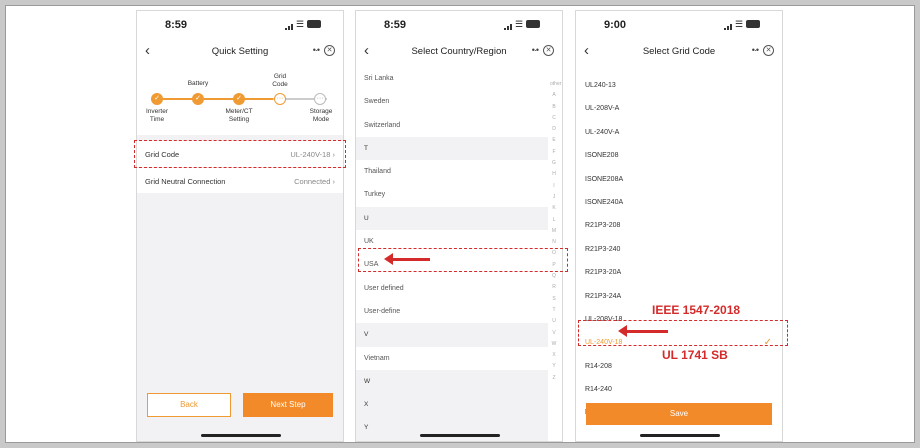 This screenshot has width=920, height=448. I want to click on grid-code-label: R21P3-240, so click(603, 249).